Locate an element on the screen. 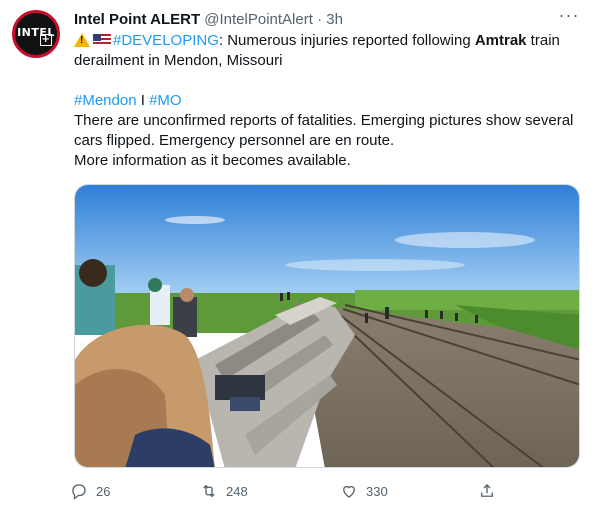 This screenshot has height=515, width=599. avatar-plus-icon: + is located at coordinates (46, 40).